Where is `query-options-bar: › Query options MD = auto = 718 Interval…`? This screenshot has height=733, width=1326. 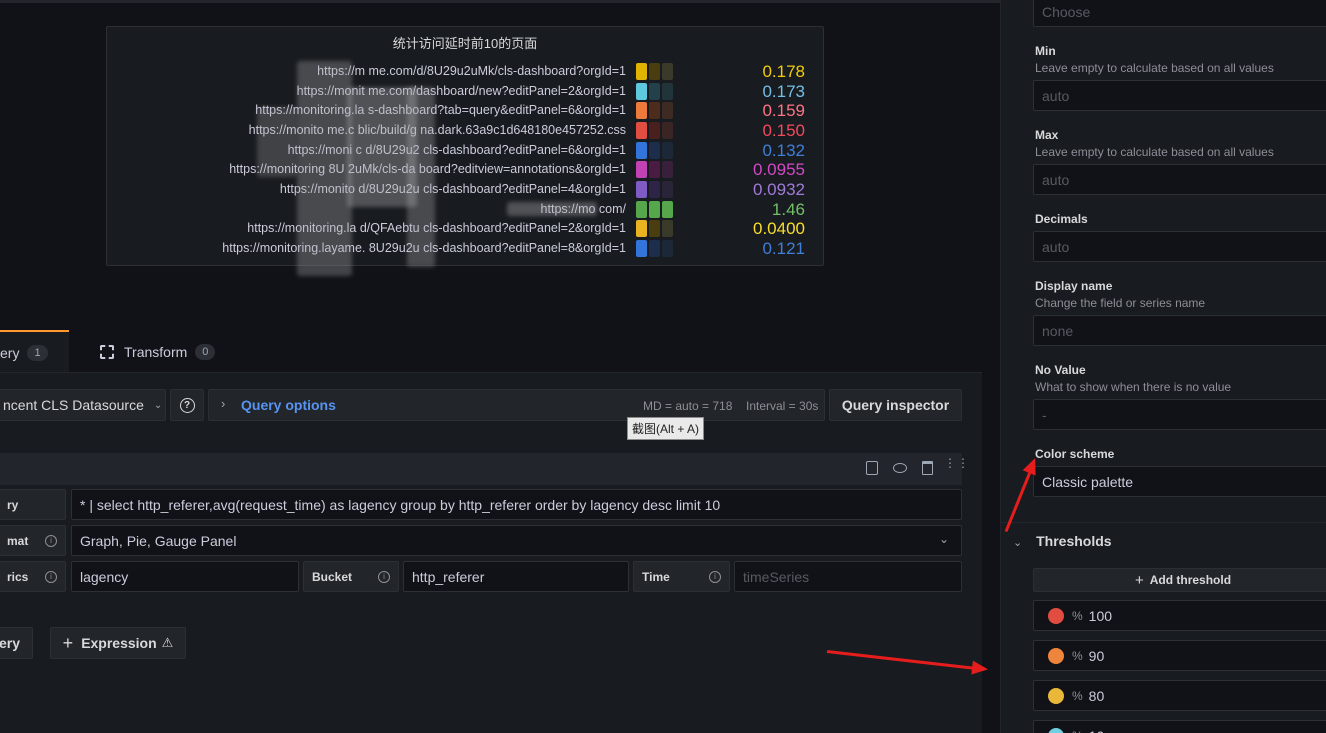 query-options-bar: › Query options MD = auto = 718 Interval… is located at coordinates (516, 405).